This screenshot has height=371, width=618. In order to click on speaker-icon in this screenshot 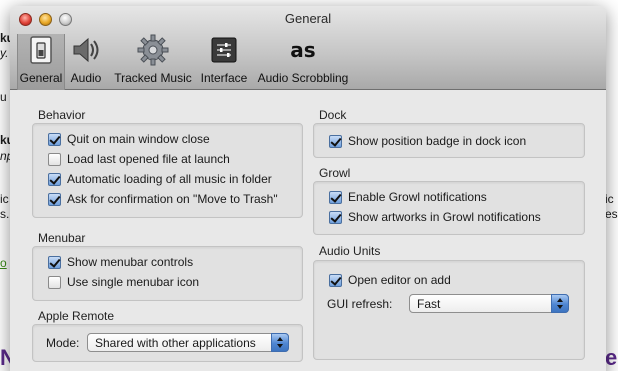, I will do `click(86, 50)`.